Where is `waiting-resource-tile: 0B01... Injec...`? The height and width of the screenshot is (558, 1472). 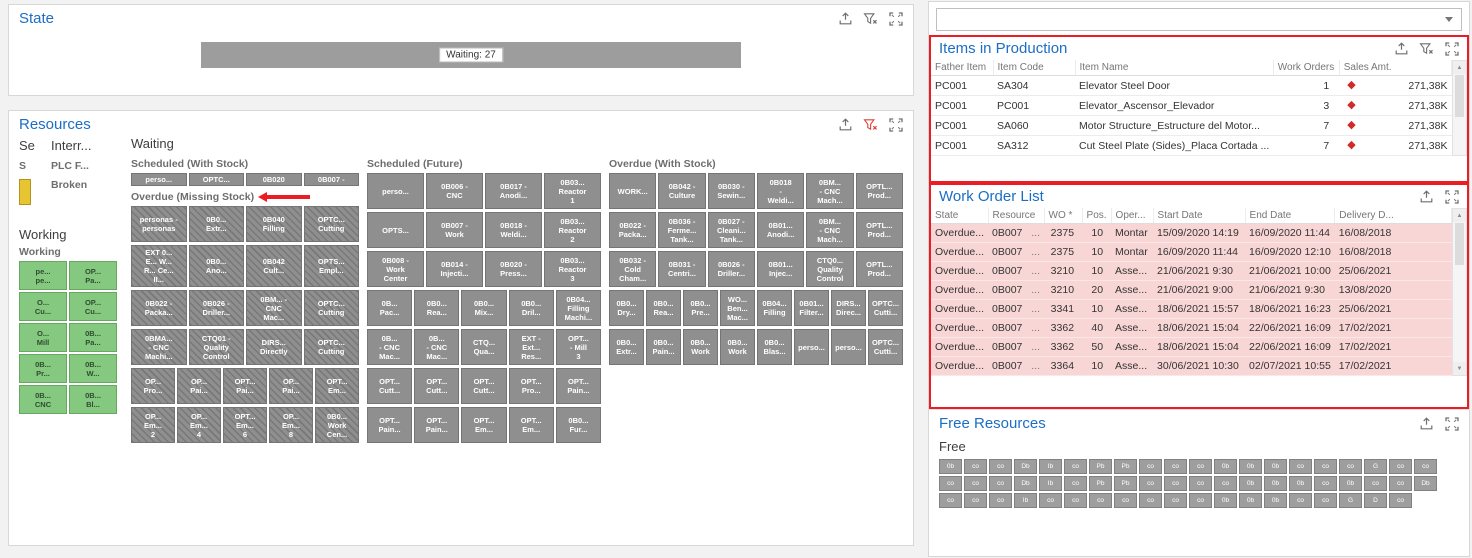 waiting-resource-tile: 0B01... Injec... is located at coordinates (780, 269).